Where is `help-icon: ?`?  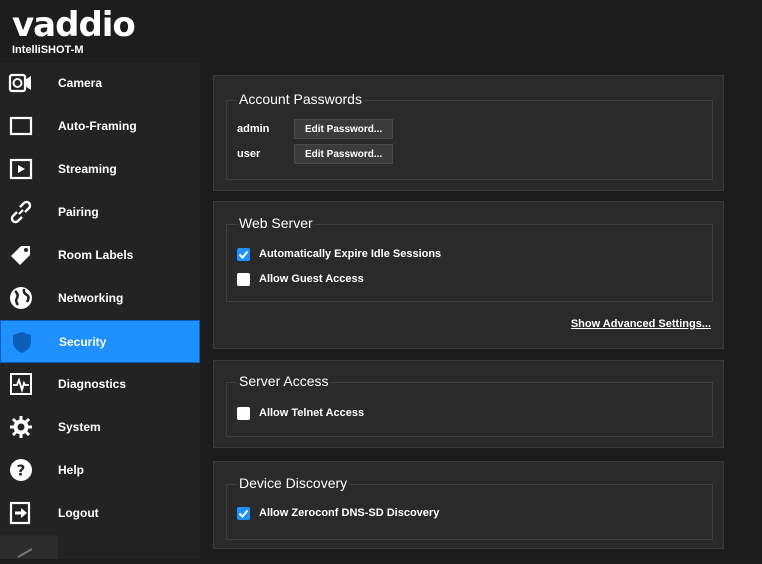 help-icon: ? is located at coordinates (21, 470).